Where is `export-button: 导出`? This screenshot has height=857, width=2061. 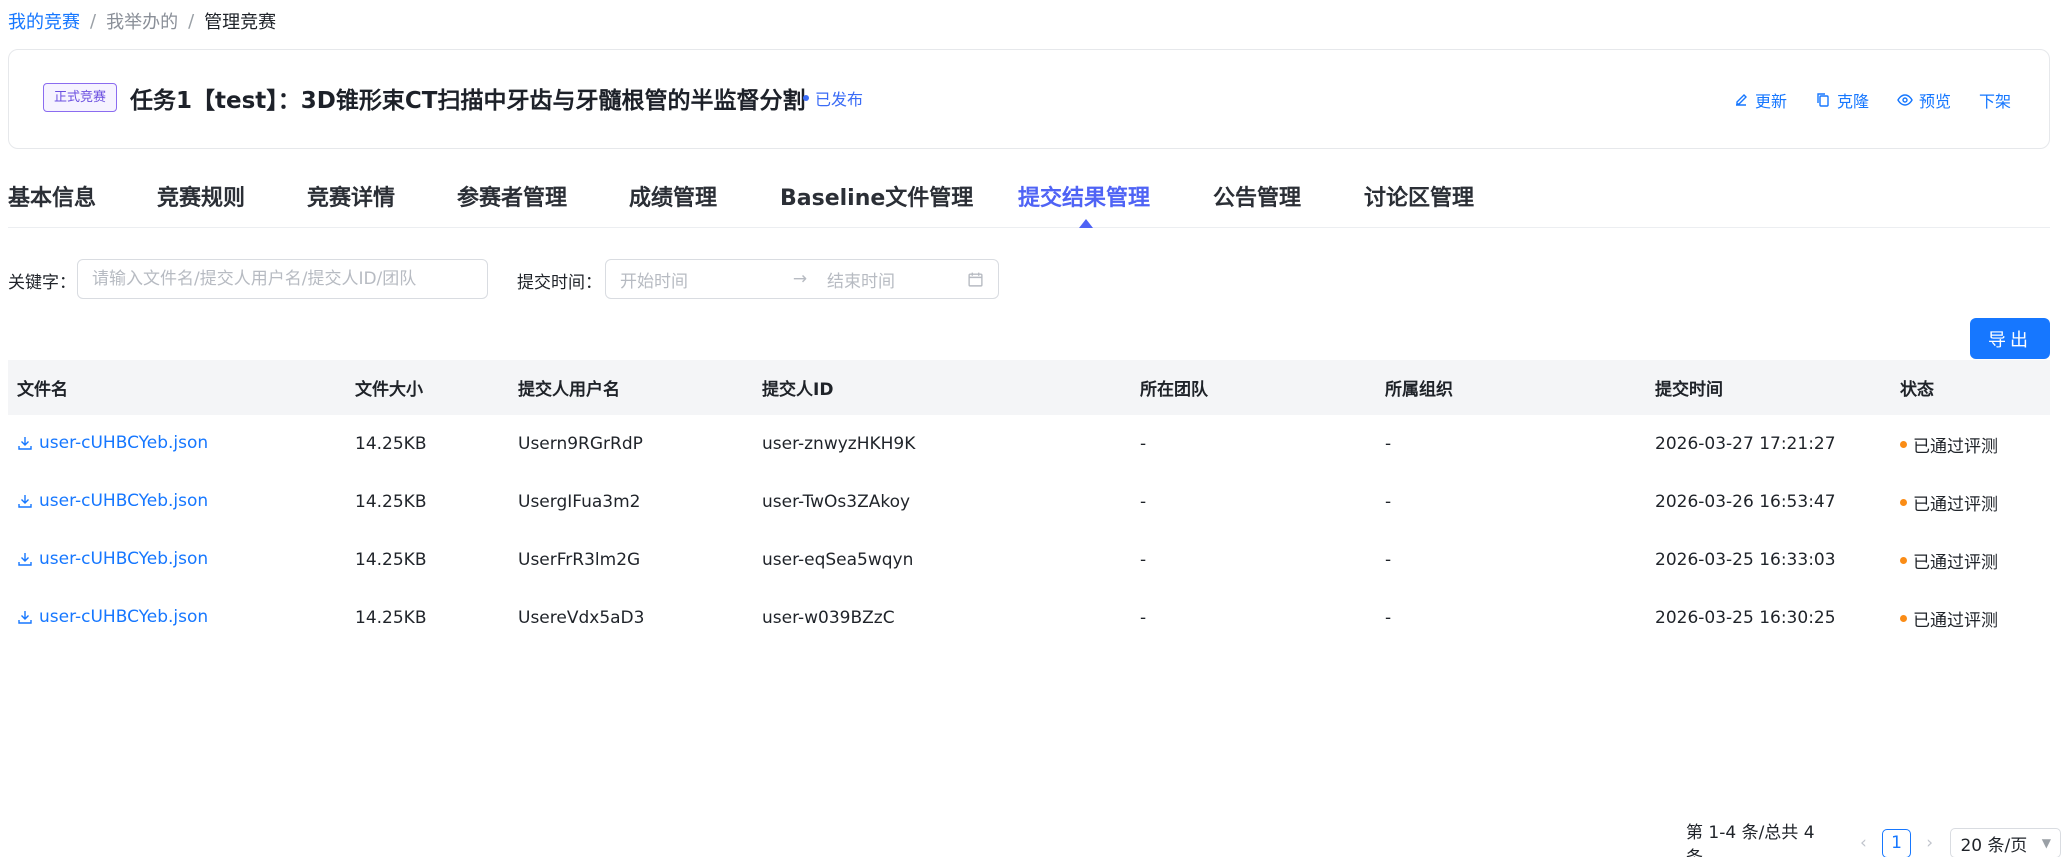
export-button: 导出 is located at coordinates (2010, 338).